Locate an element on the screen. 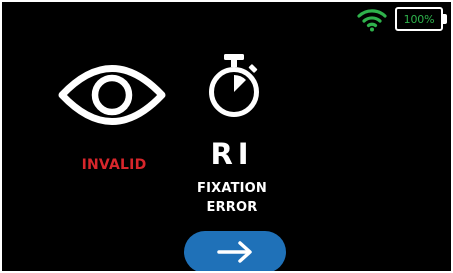 This screenshot has height=273, width=453. battery-icon: 100% is located at coordinates (421, 19).